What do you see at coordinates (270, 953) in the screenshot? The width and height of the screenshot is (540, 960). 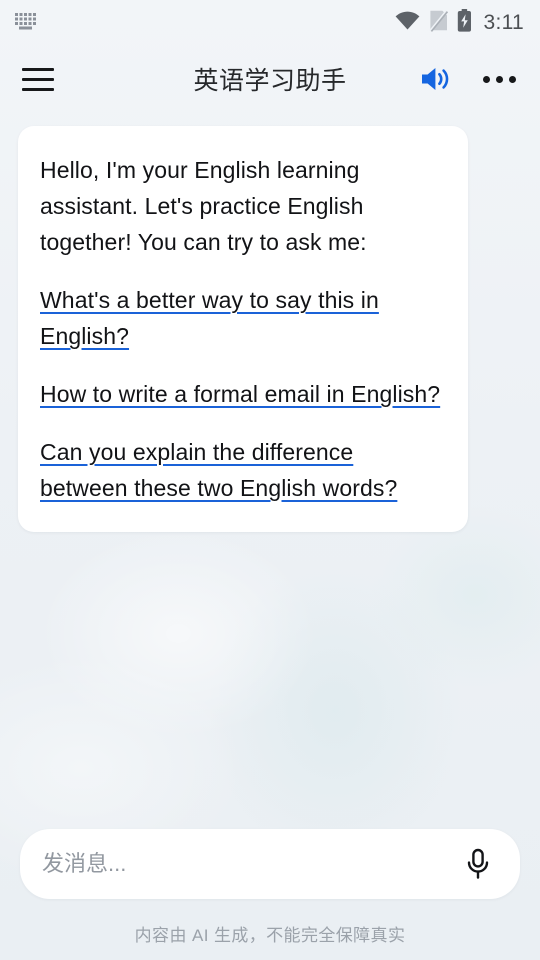 I see `bottom-spacer` at bounding box center [270, 953].